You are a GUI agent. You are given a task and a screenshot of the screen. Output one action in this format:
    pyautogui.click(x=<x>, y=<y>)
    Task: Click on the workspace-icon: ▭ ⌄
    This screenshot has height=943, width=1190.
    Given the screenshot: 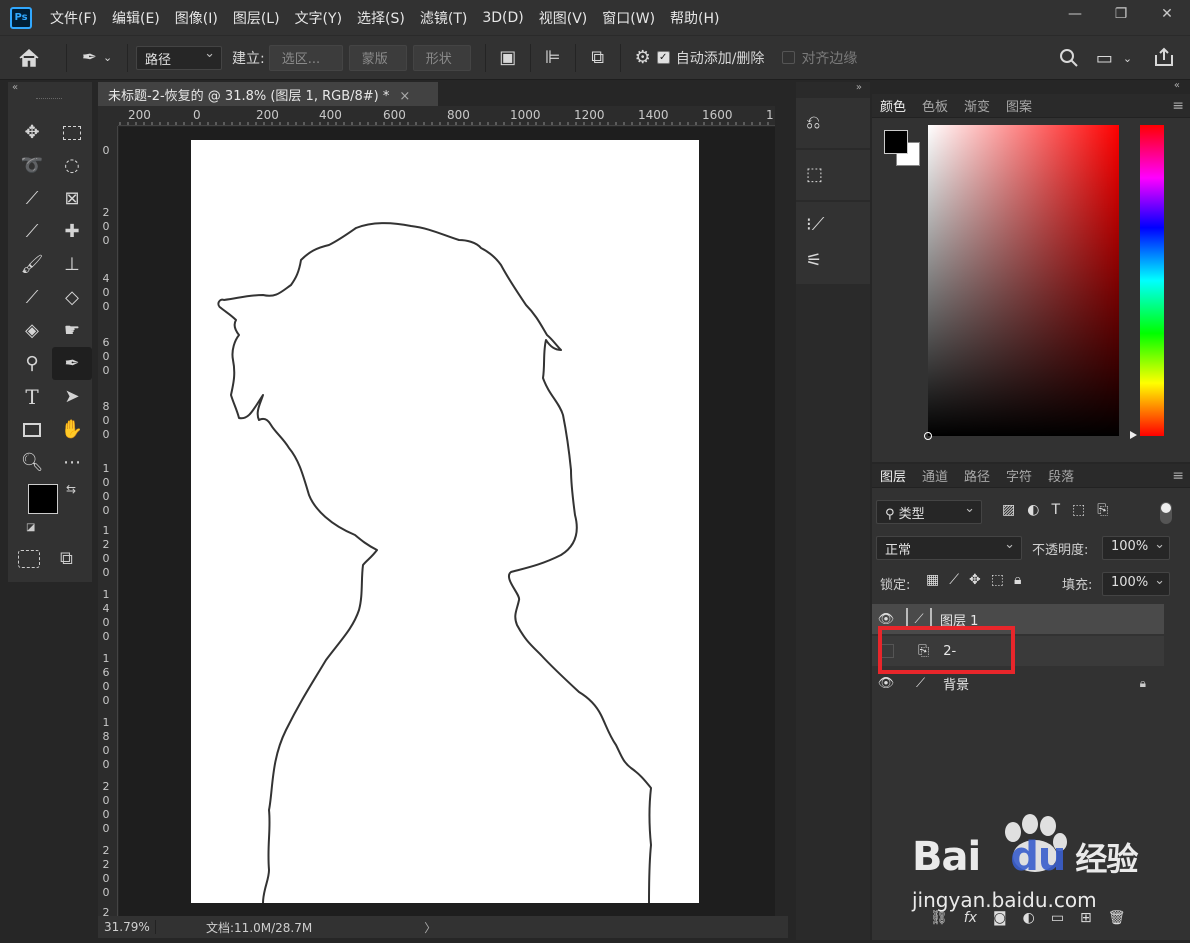 What is the action you would take?
    pyautogui.click(x=1114, y=58)
    